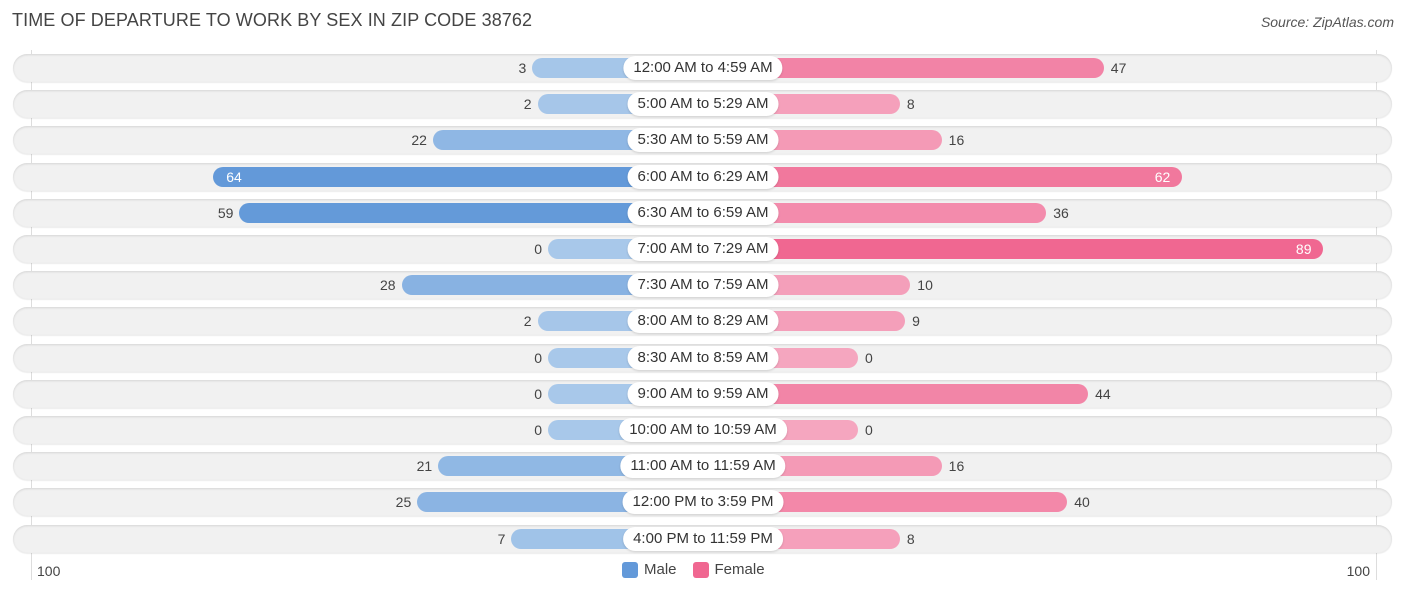 The height and width of the screenshot is (594, 1406). I want to click on female-value-label: 89, so click(1303, 249).